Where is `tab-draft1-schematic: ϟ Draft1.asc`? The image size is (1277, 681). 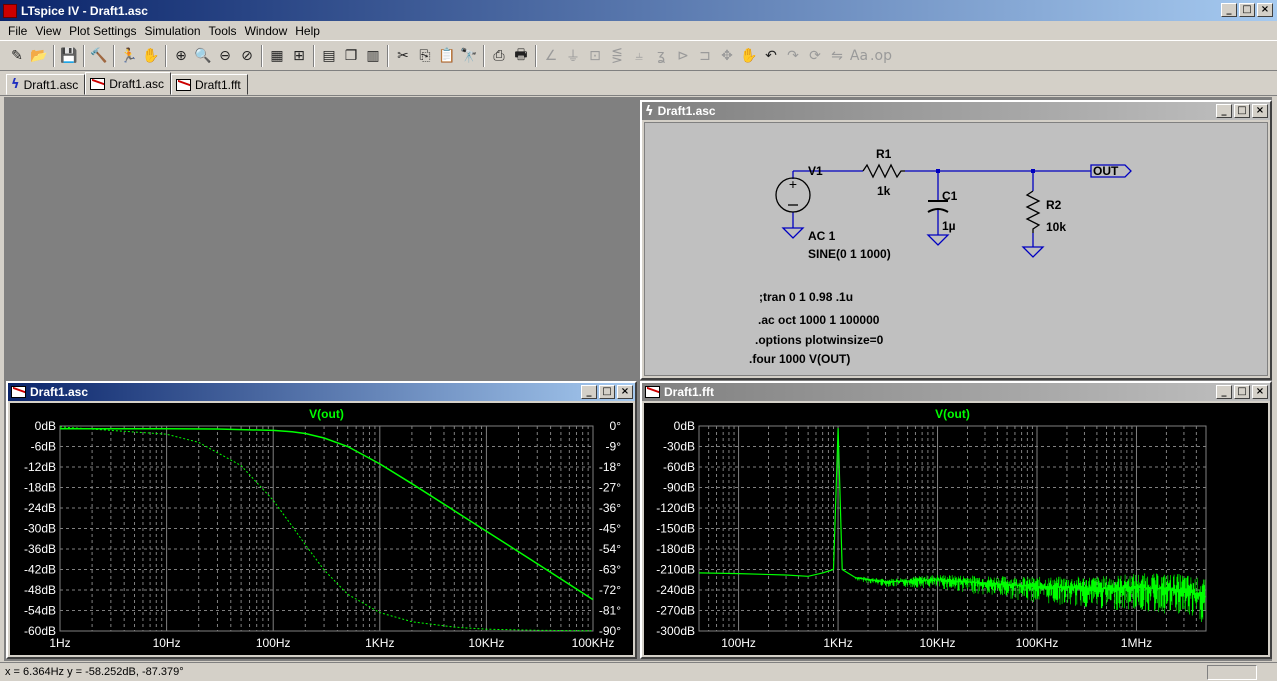 tab-draft1-schematic: ϟ Draft1.asc is located at coordinates (46, 84).